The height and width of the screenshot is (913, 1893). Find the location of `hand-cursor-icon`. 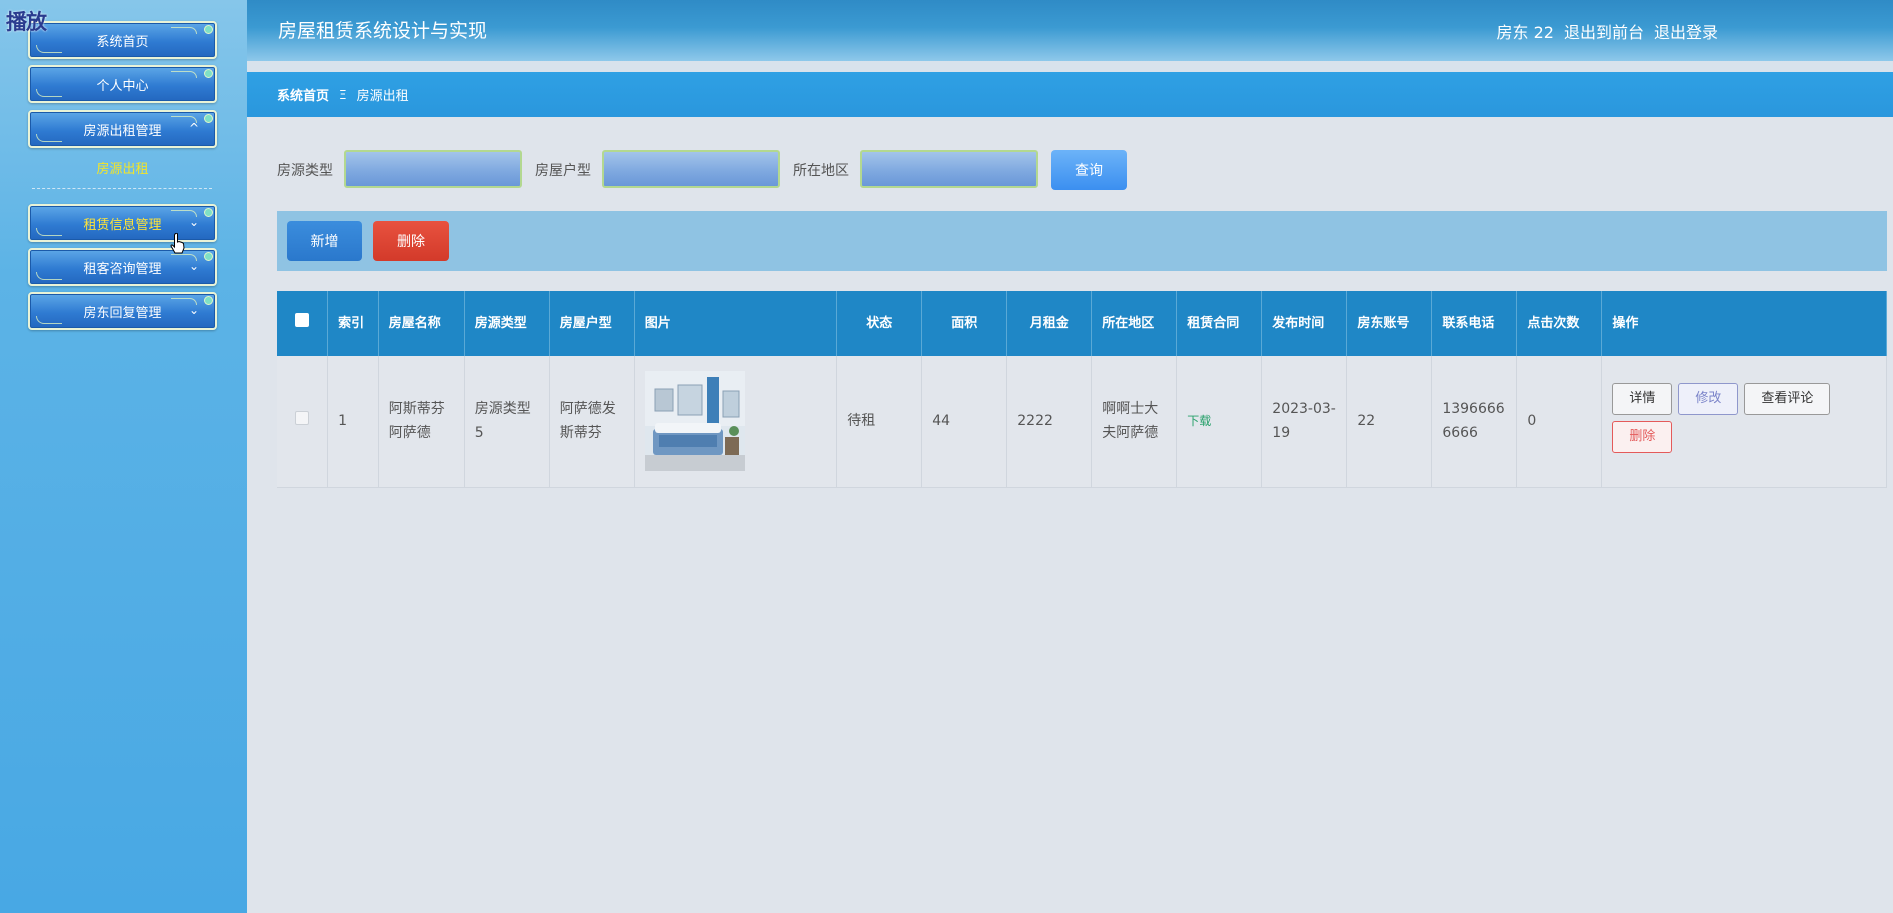

hand-cursor-icon is located at coordinates (177, 243).